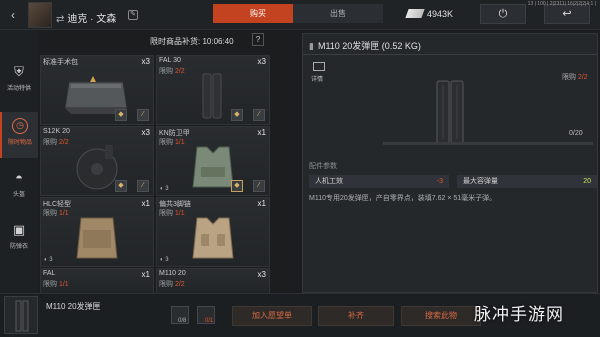 The height and width of the screenshot is (337, 600). I want to click on avatar, so click(40, 15).